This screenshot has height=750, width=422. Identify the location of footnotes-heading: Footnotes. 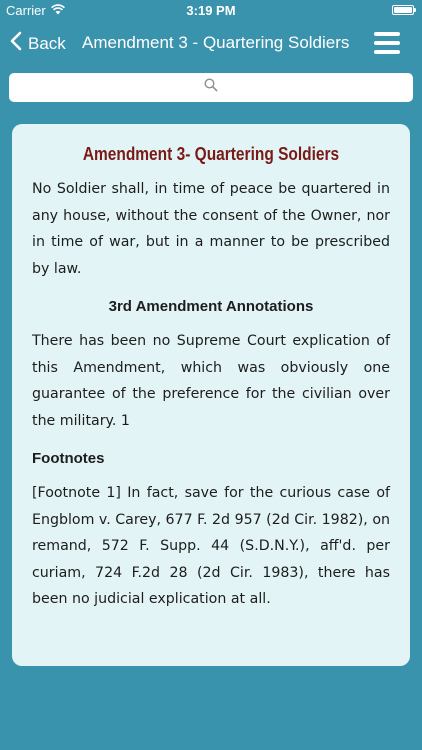
(68, 458).